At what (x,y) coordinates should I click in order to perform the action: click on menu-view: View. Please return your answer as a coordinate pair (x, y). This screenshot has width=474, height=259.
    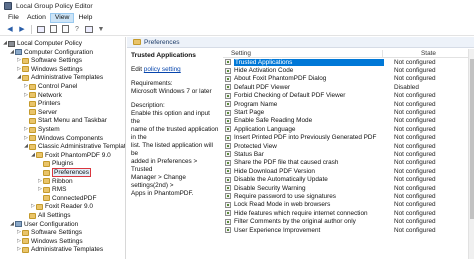
    Looking at the image, I should click on (62, 17).